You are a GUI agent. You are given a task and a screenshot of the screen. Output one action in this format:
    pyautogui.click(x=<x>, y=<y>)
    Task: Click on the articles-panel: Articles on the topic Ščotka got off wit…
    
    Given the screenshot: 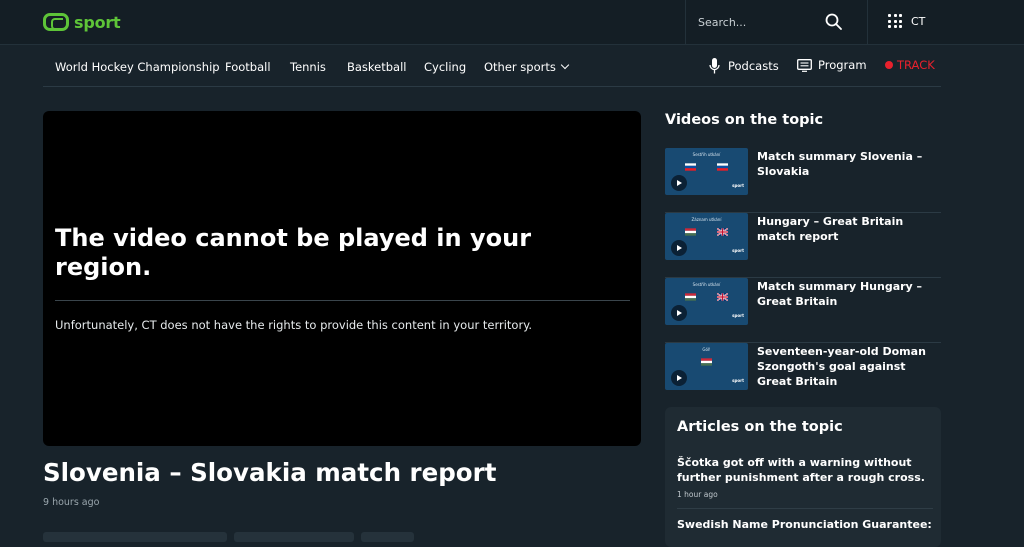 What is the action you would take?
    pyautogui.click(x=803, y=477)
    